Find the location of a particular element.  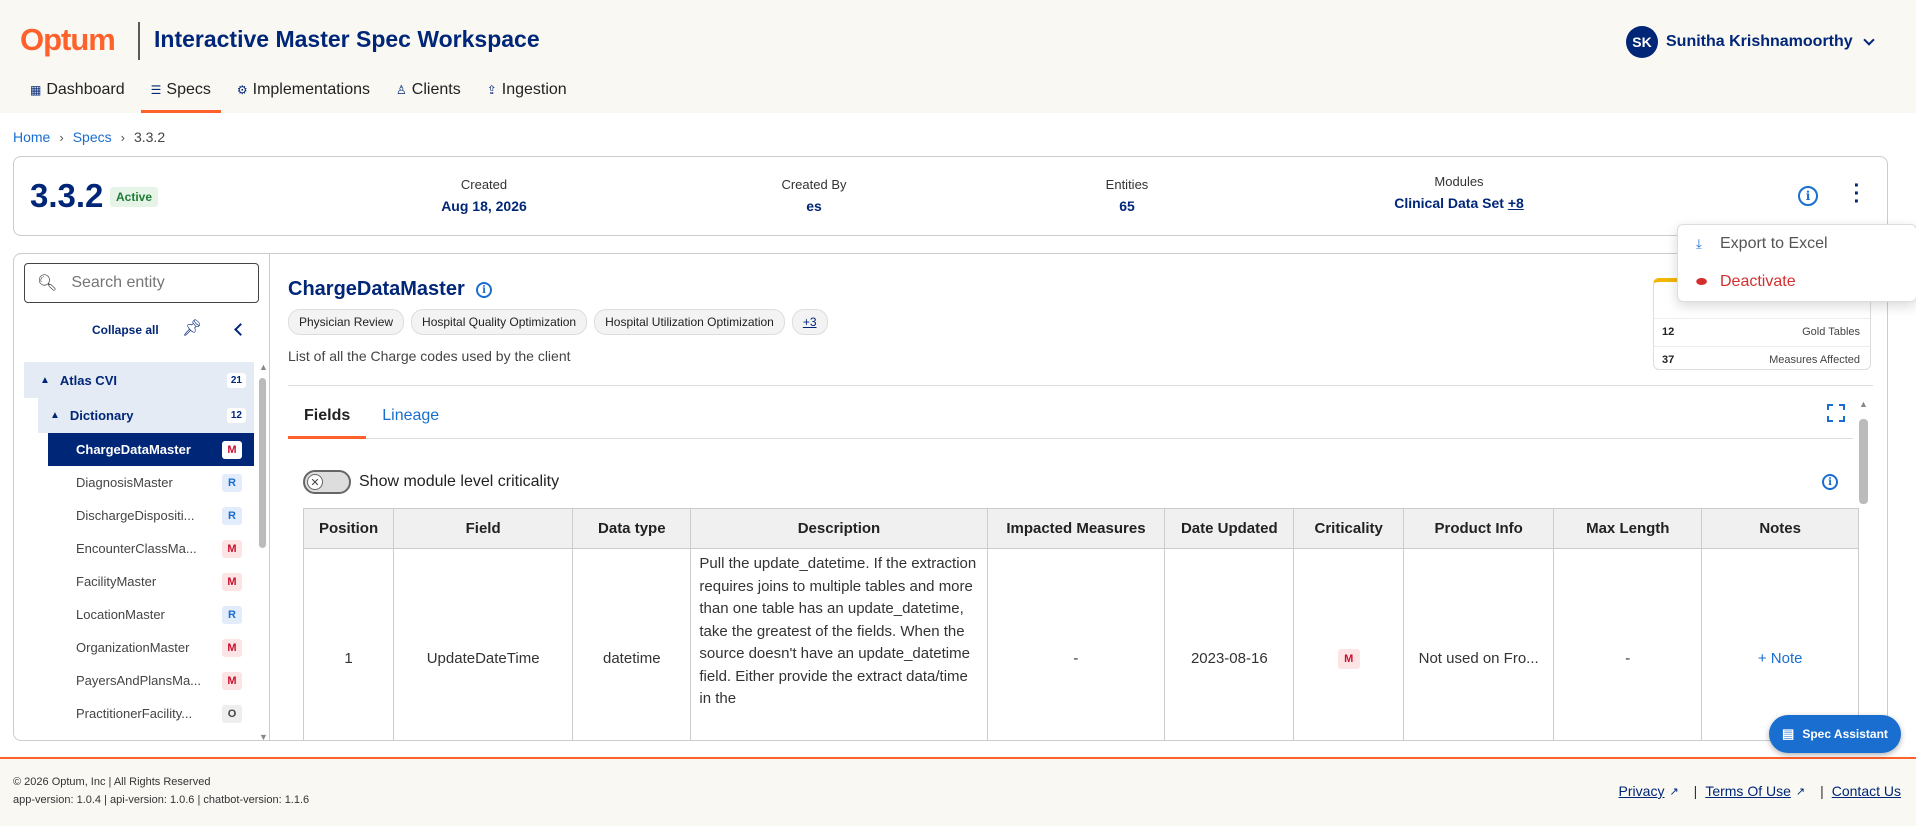

cell-date-updated: 2023-08-16 is located at coordinates (1229, 644).